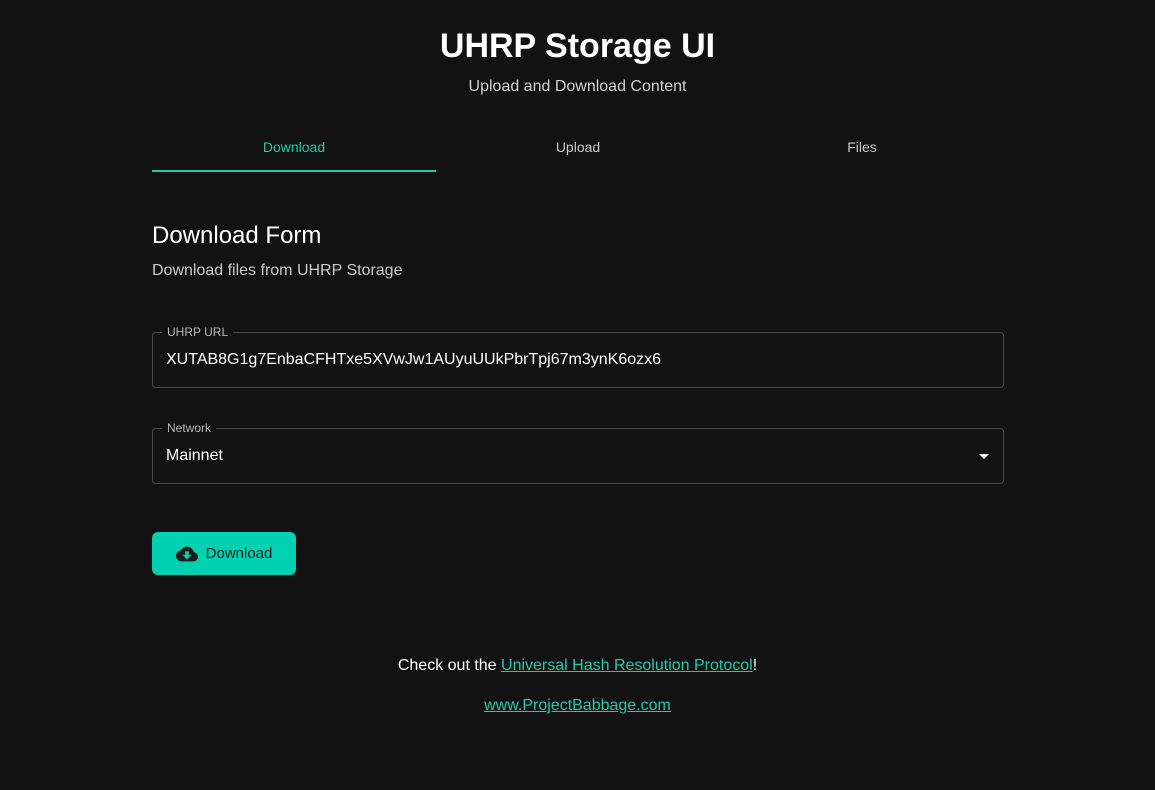  I want to click on uhrp-url-input, so click(576, 360).